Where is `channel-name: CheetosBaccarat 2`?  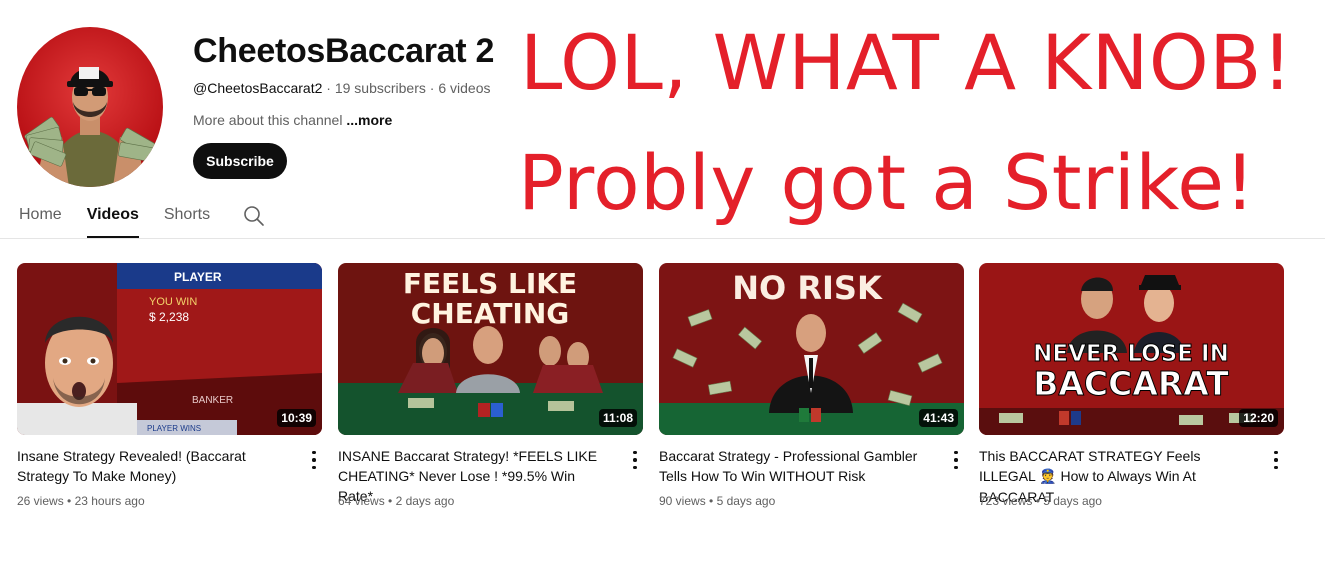 channel-name: CheetosBaccarat 2 is located at coordinates (344, 51).